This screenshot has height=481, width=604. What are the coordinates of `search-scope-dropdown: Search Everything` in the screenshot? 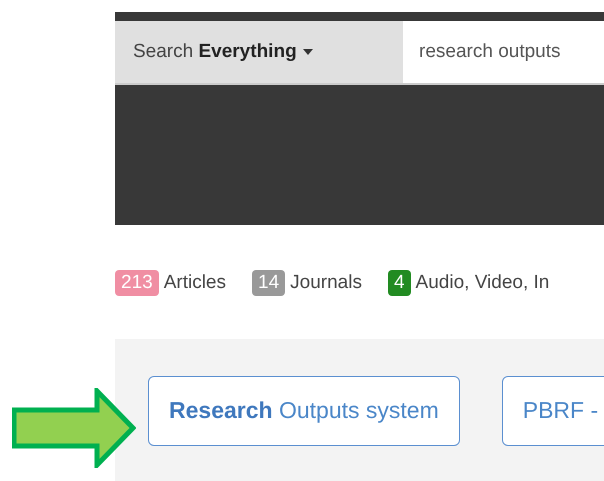 It's located at (259, 53).